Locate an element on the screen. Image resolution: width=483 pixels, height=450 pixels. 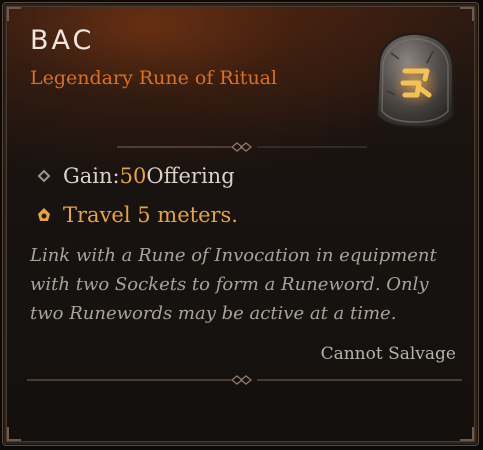
item-name: BAC is located at coordinates (62, 40).